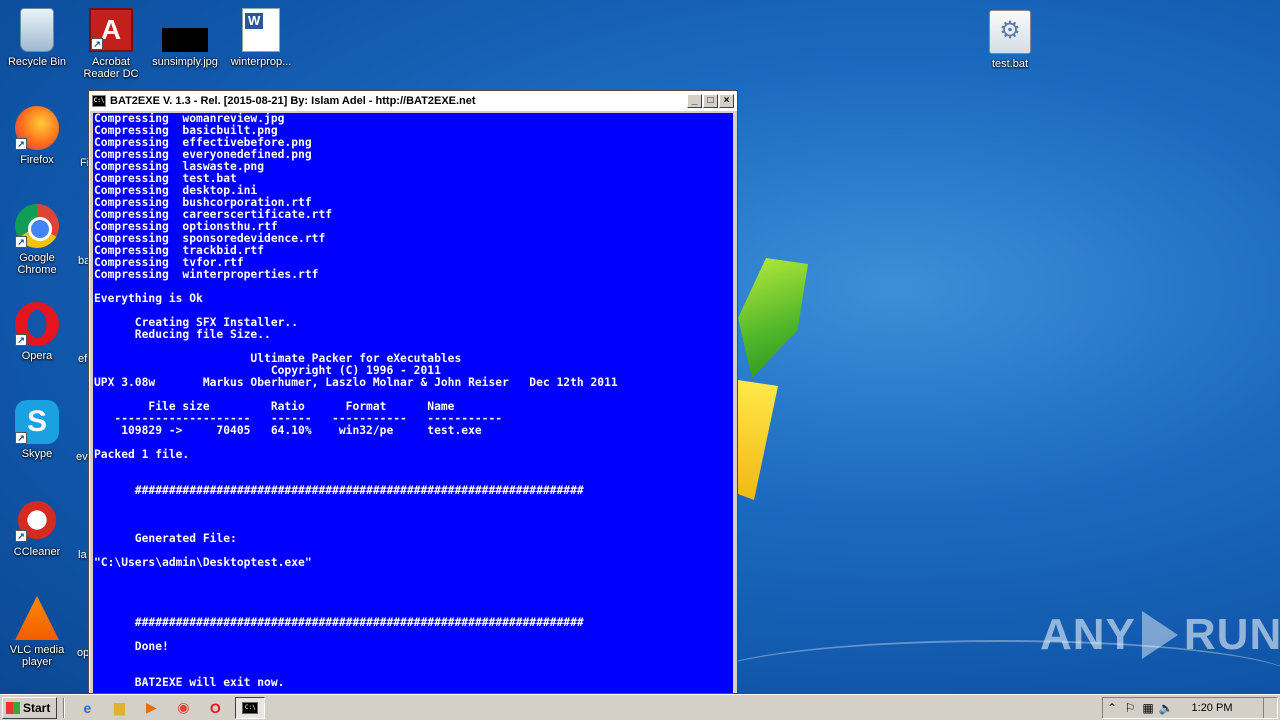 This screenshot has height=720, width=1280. Describe the element at coordinates (37, 356) in the screenshot. I see `desktop-icon-label: Opera` at that location.